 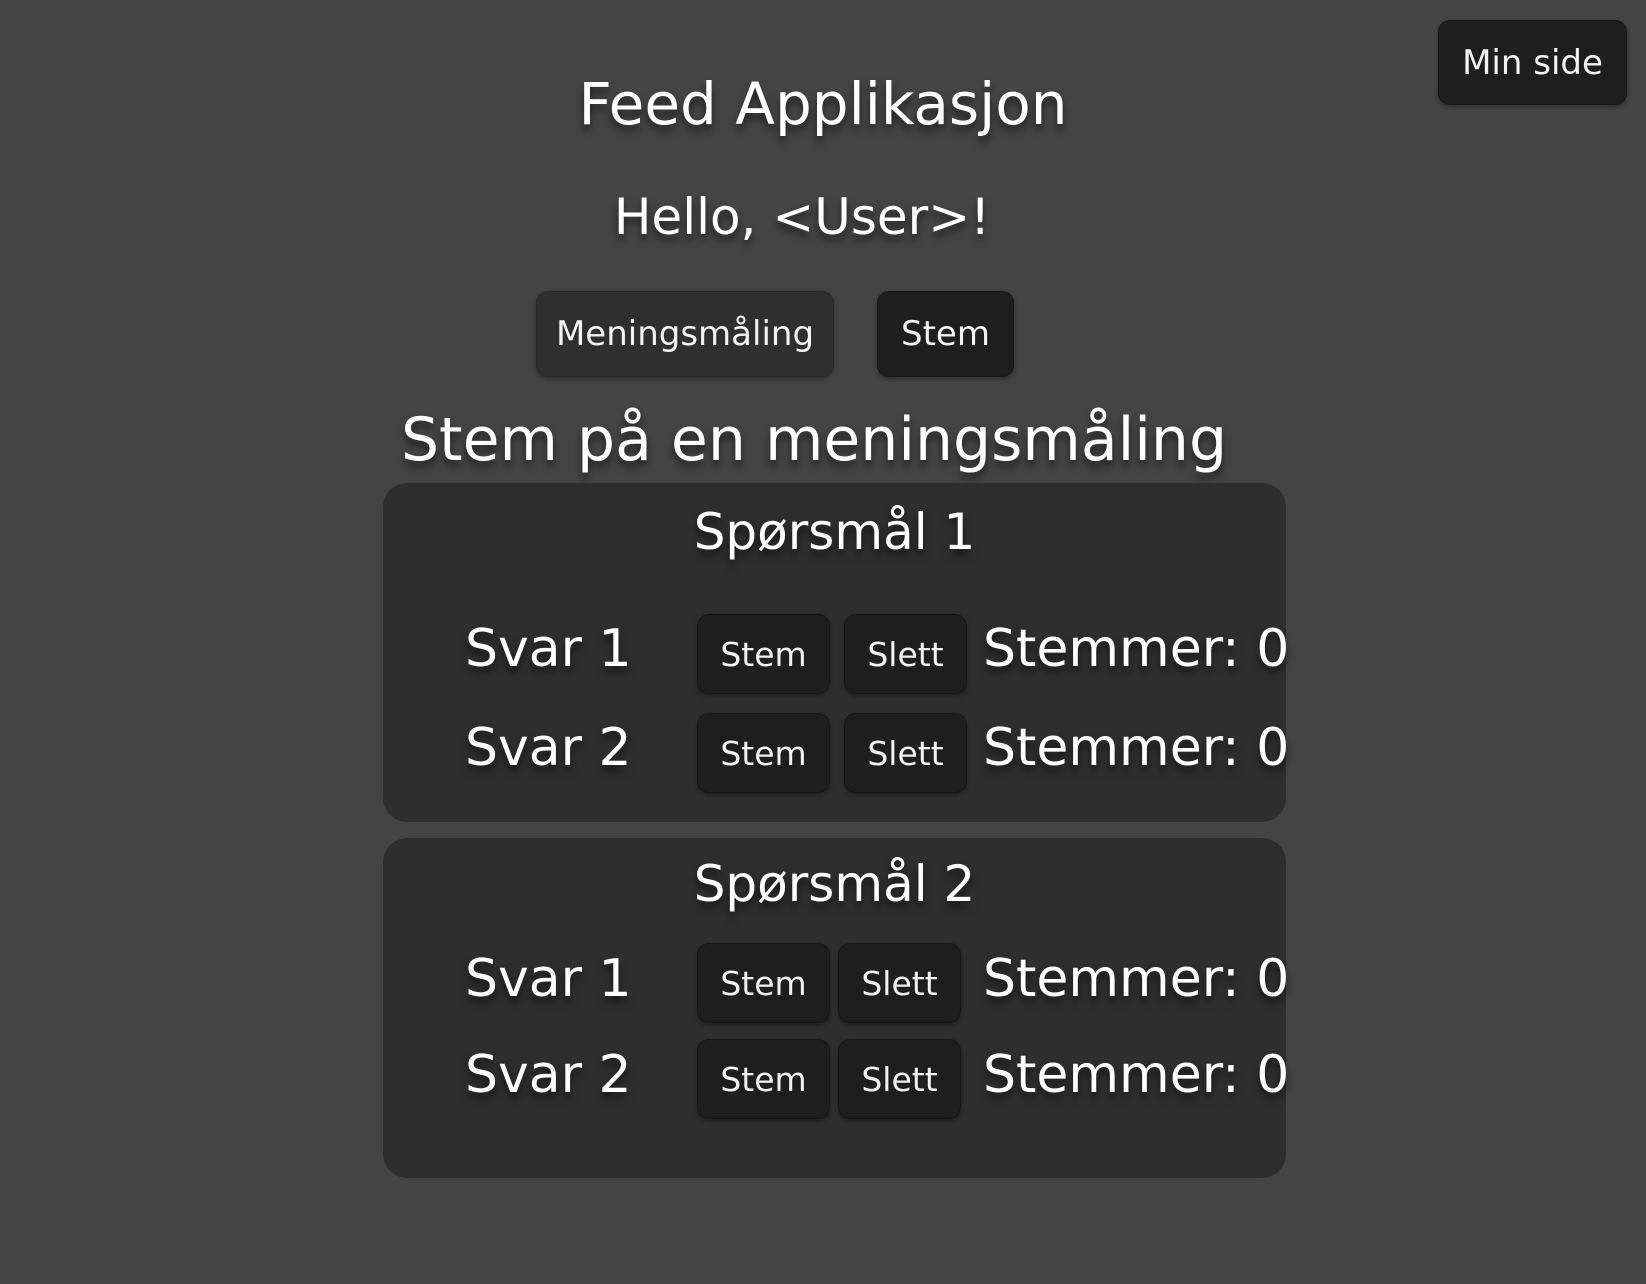 What do you see at coordinates (945, 334) in the screenshot?
I see `tab-stem: Stem` at bounding box center [945, 334].